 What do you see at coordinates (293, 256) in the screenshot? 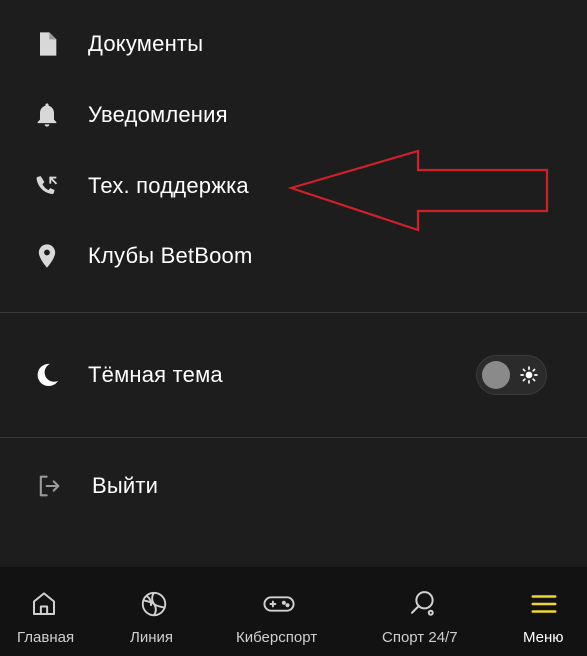
I see `menu-item-clubs: Клубы BetBoom` at bounding box center [293, 256].